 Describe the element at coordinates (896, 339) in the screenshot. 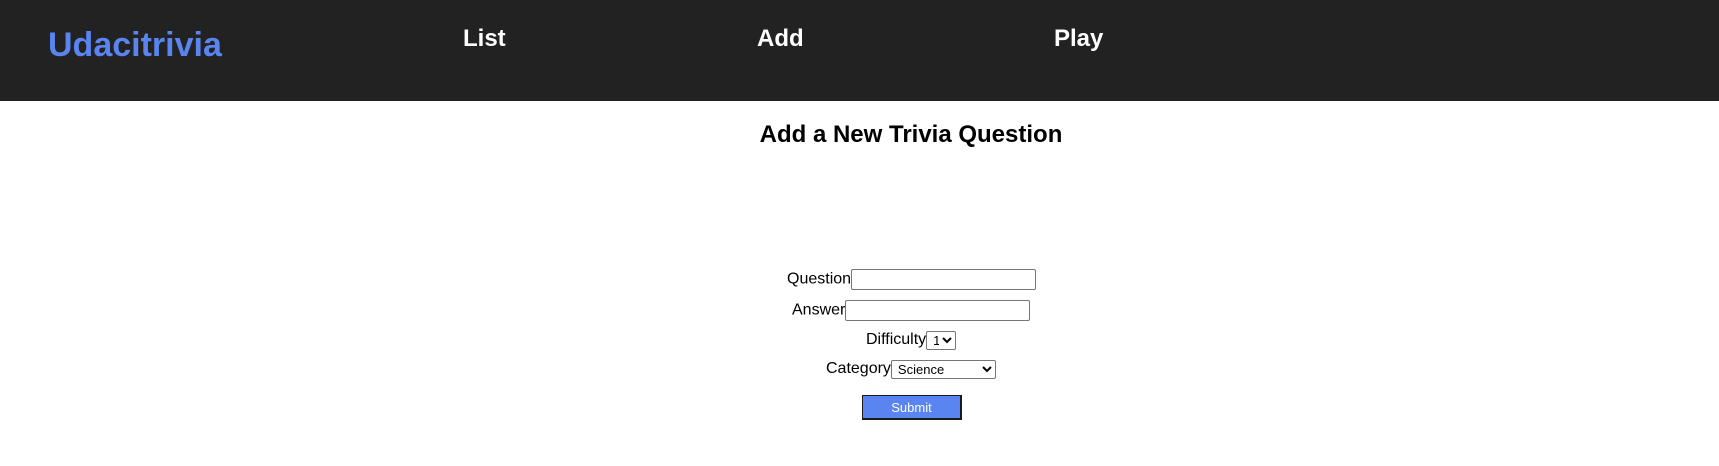

I see `difficulty-label: Difficulty` at that location.